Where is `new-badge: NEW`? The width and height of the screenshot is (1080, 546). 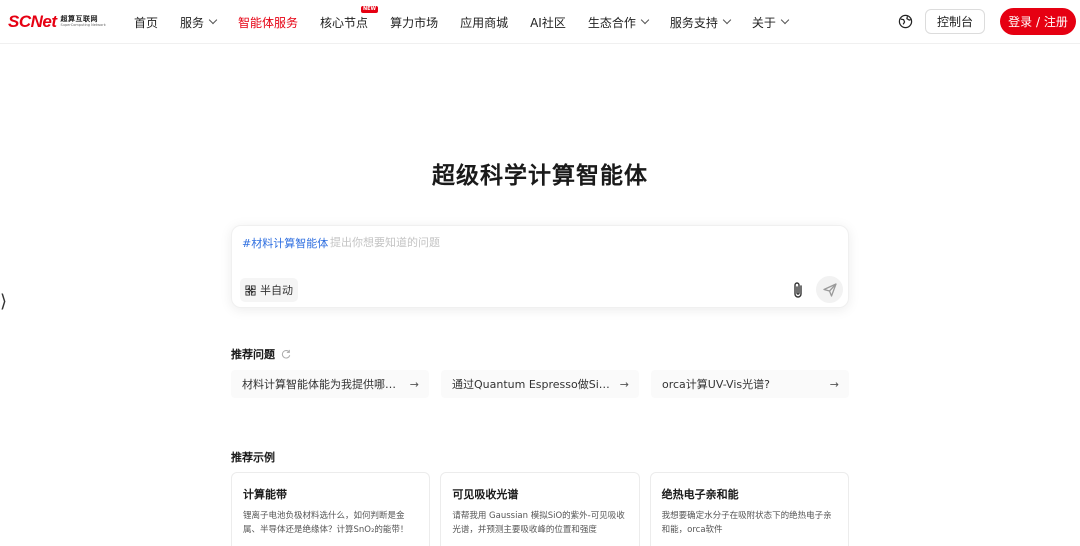 new-badge: NEW is located at coordinates (369, 9).